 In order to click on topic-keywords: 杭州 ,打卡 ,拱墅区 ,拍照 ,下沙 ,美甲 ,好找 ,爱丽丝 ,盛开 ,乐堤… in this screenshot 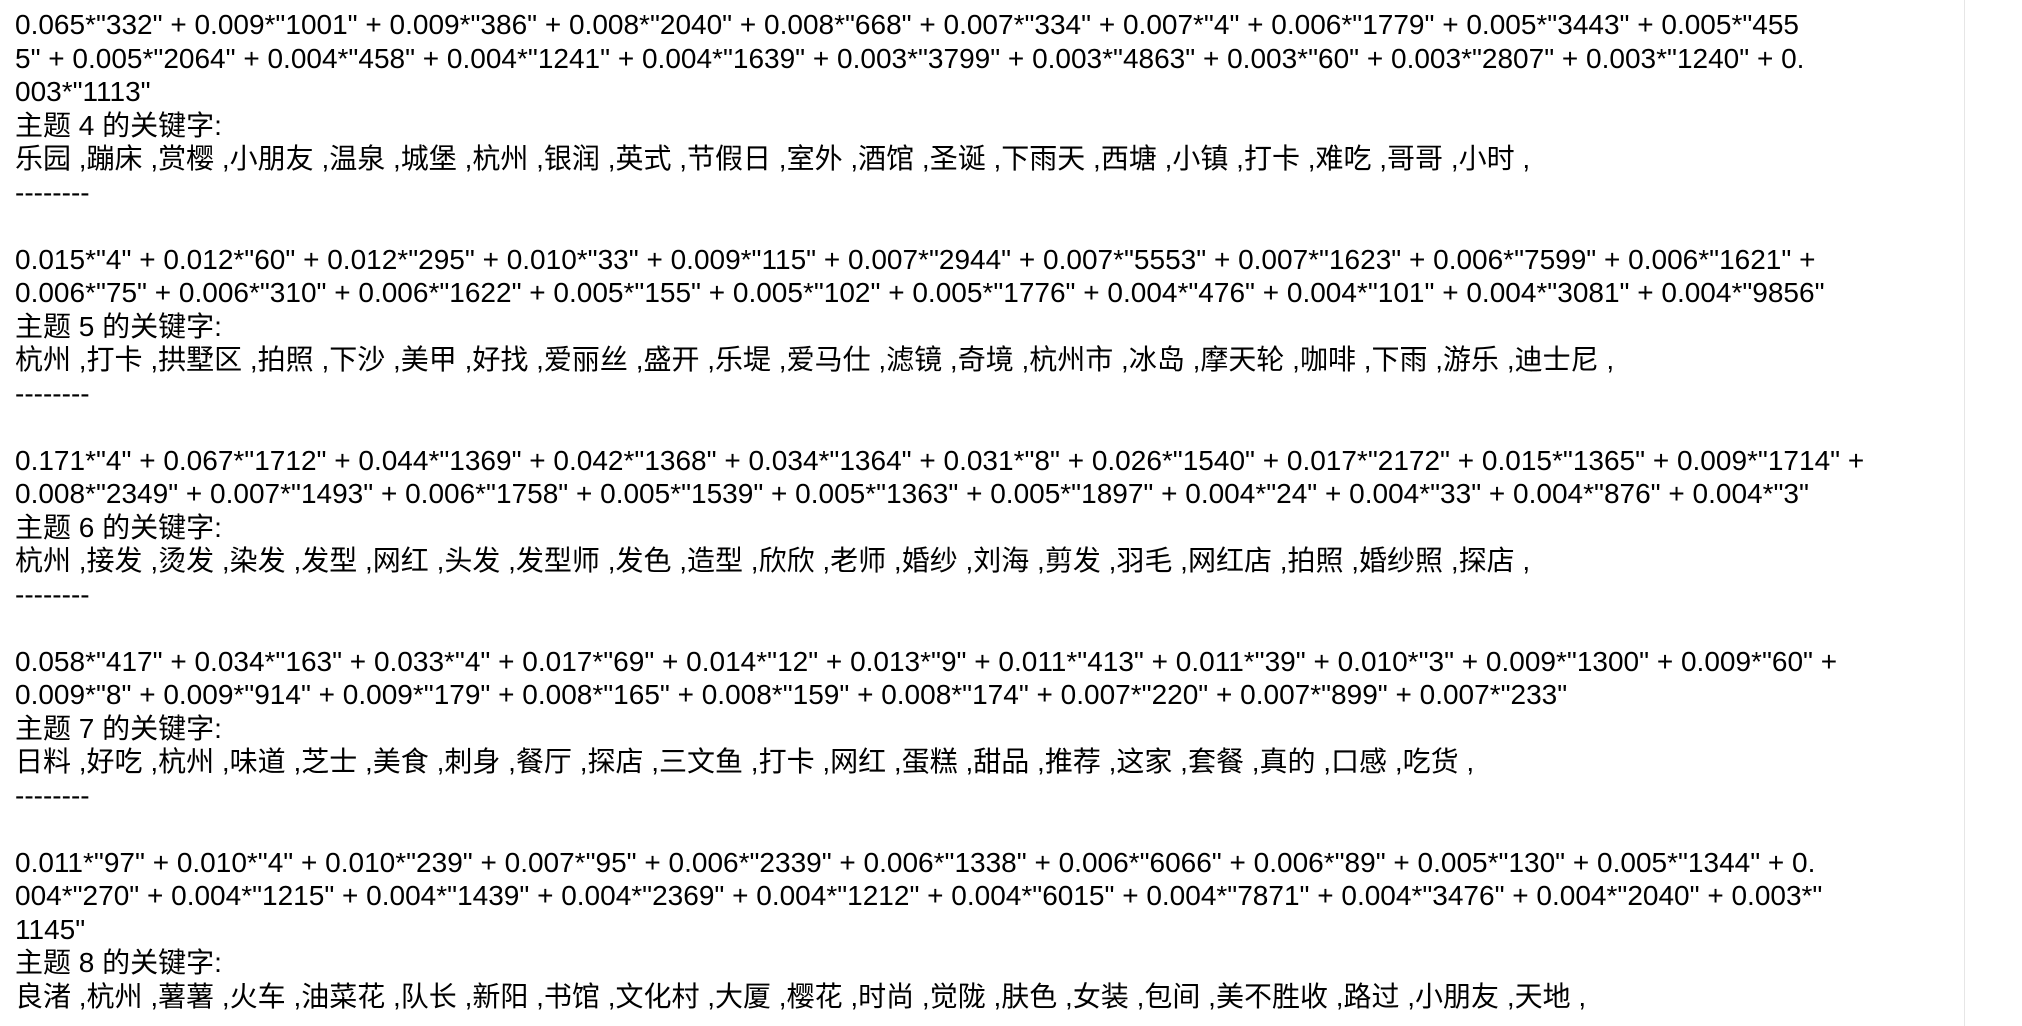, I will do `click(815, 359)`.